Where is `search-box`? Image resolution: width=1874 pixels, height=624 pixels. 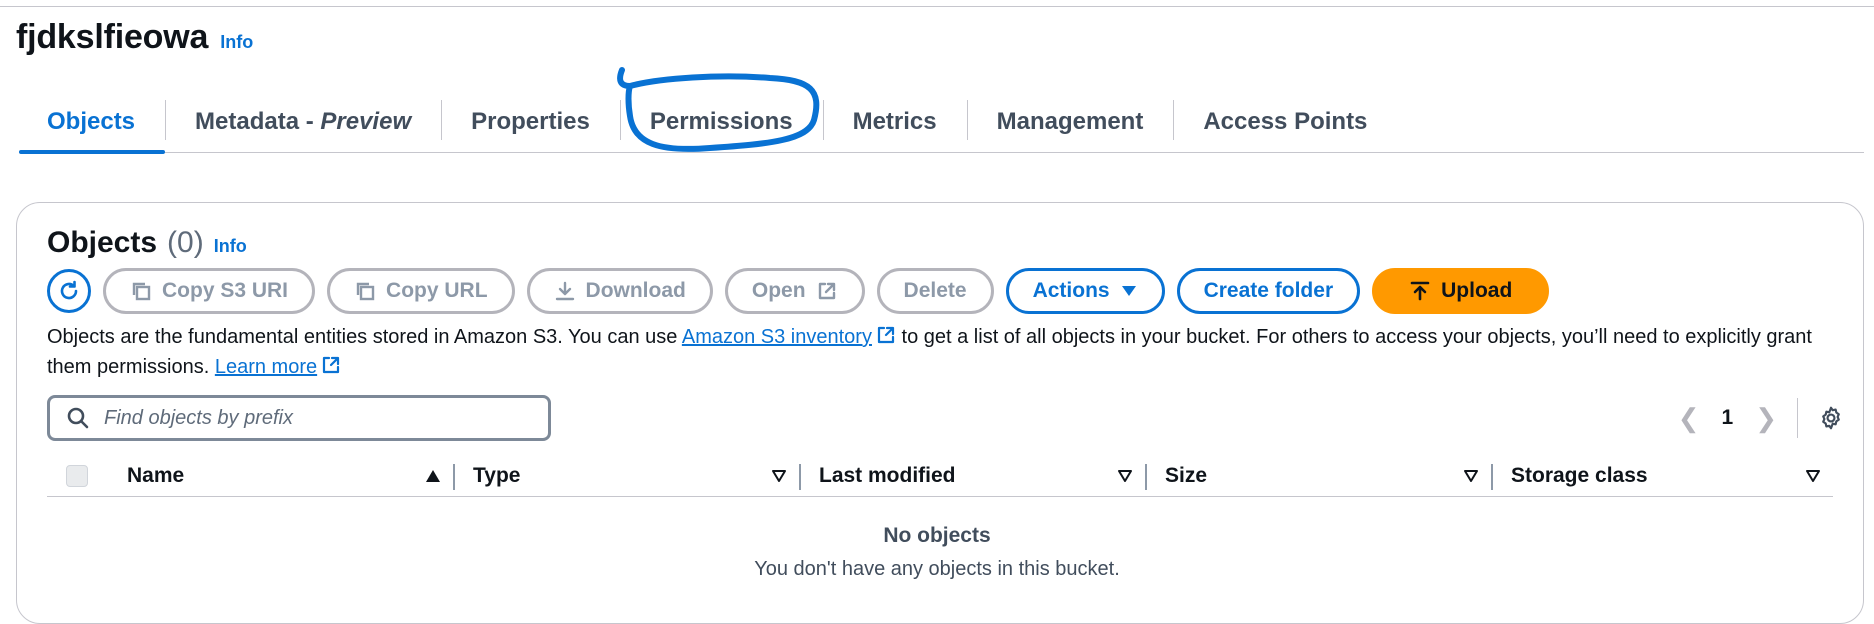
search-box is located at coordinates (299, 418).